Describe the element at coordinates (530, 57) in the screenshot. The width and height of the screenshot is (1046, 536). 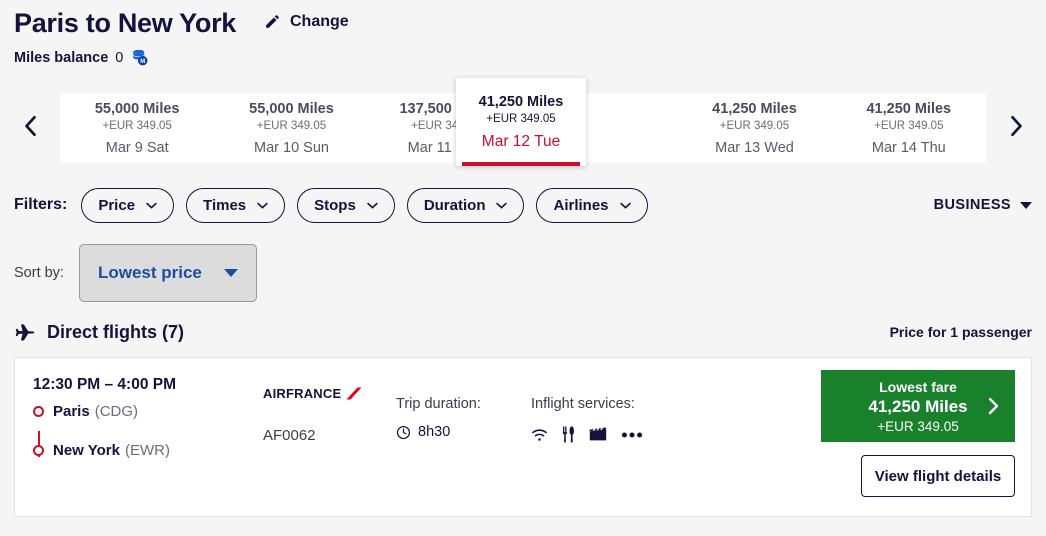
I see `miles-balance-row: Miles balance 0 M` at that location.